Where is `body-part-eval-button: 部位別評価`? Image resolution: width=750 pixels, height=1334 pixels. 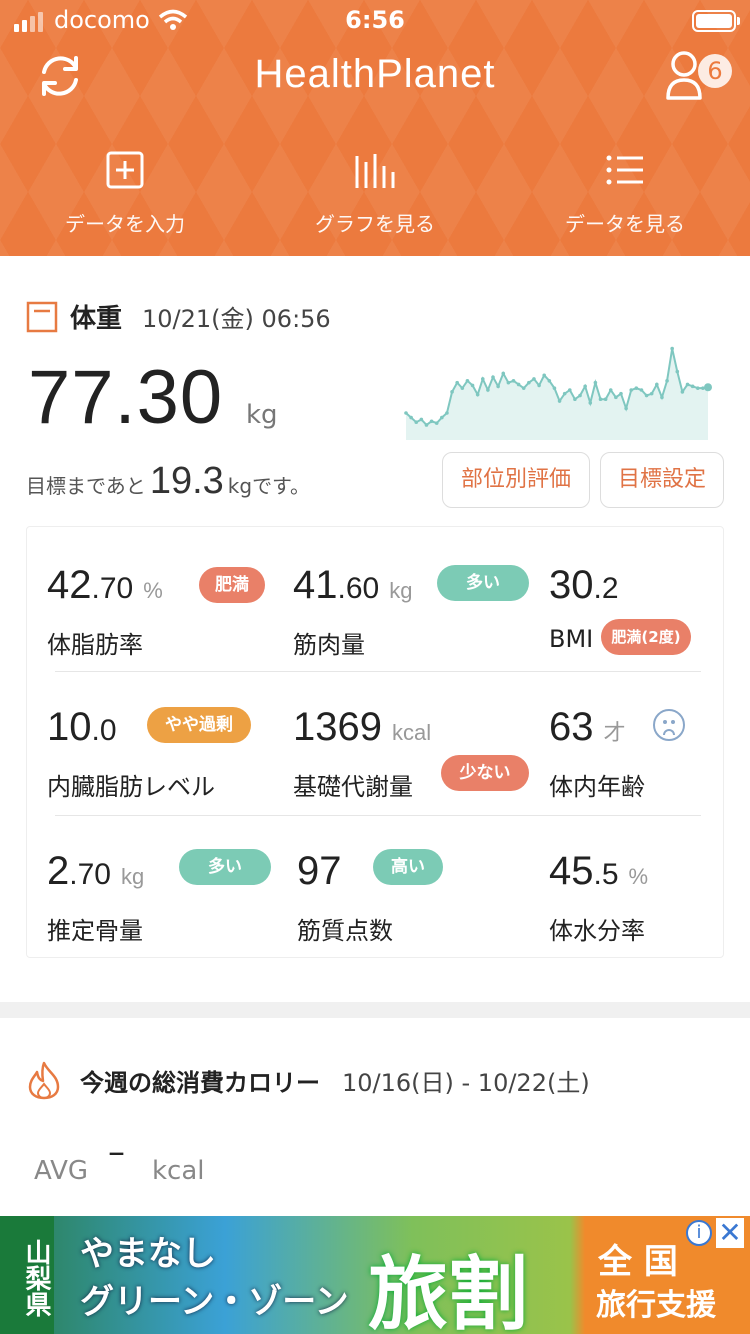
body-part-eval-button: 部位別評価 is located at coordinates (516, 480).